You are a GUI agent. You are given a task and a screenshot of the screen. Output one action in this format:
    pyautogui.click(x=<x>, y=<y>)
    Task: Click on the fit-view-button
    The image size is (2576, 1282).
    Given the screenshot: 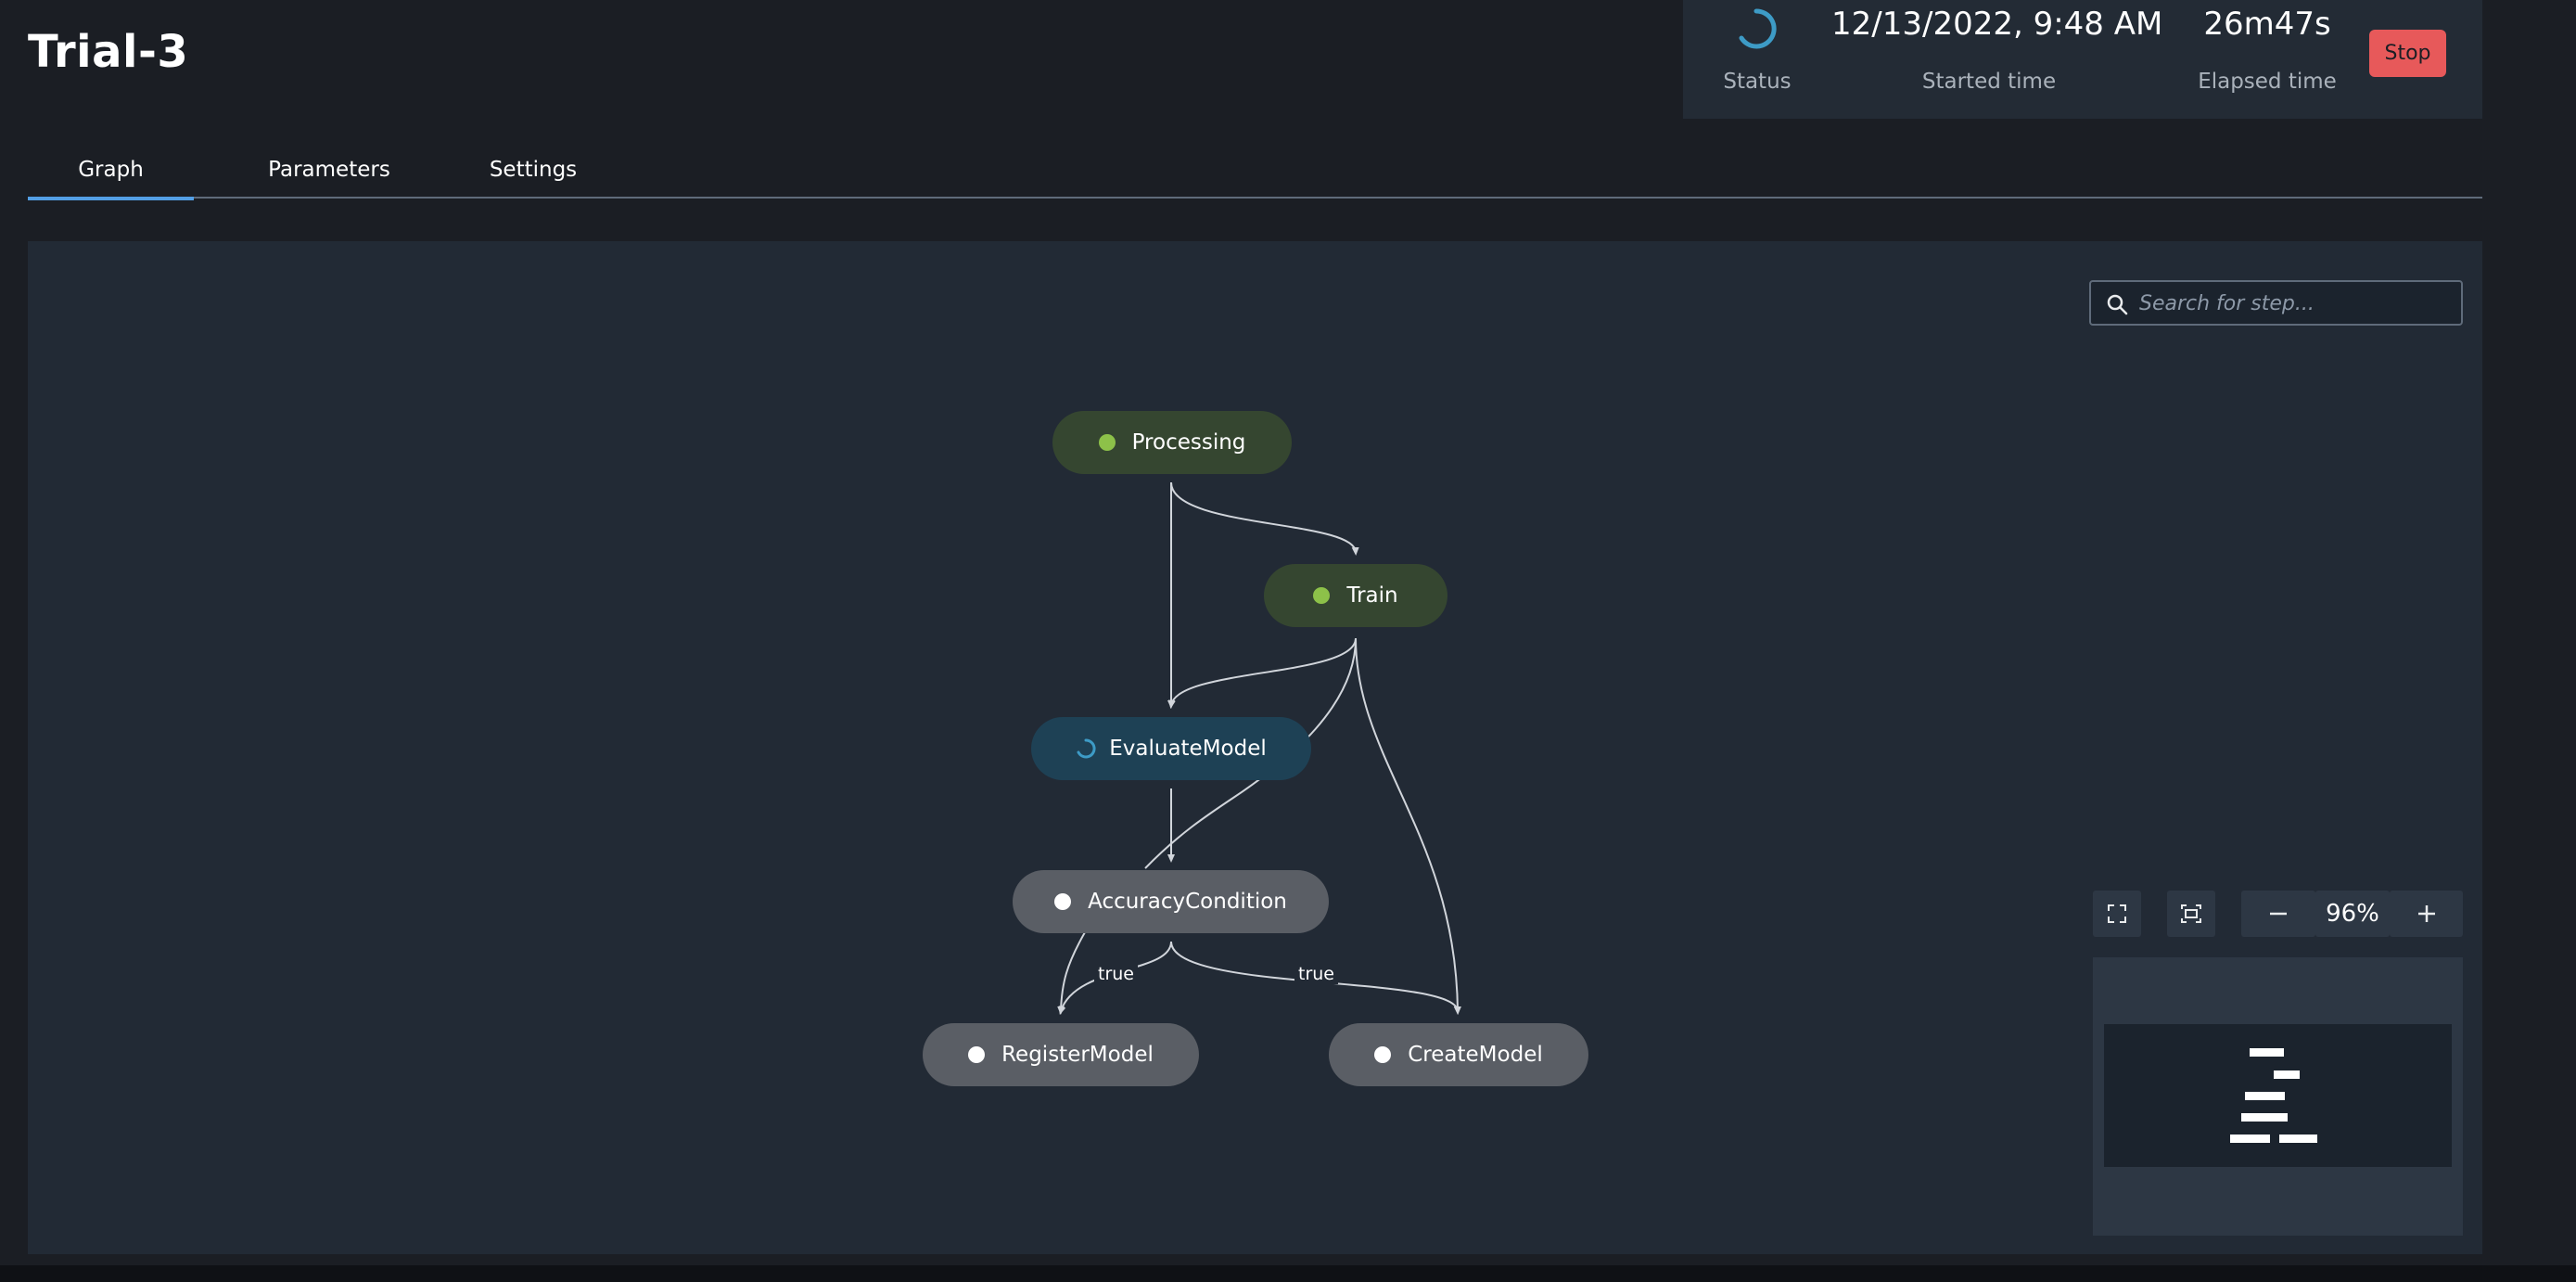 What is the action you would take?
    pyautogui.click(x=2191, y=914)
    